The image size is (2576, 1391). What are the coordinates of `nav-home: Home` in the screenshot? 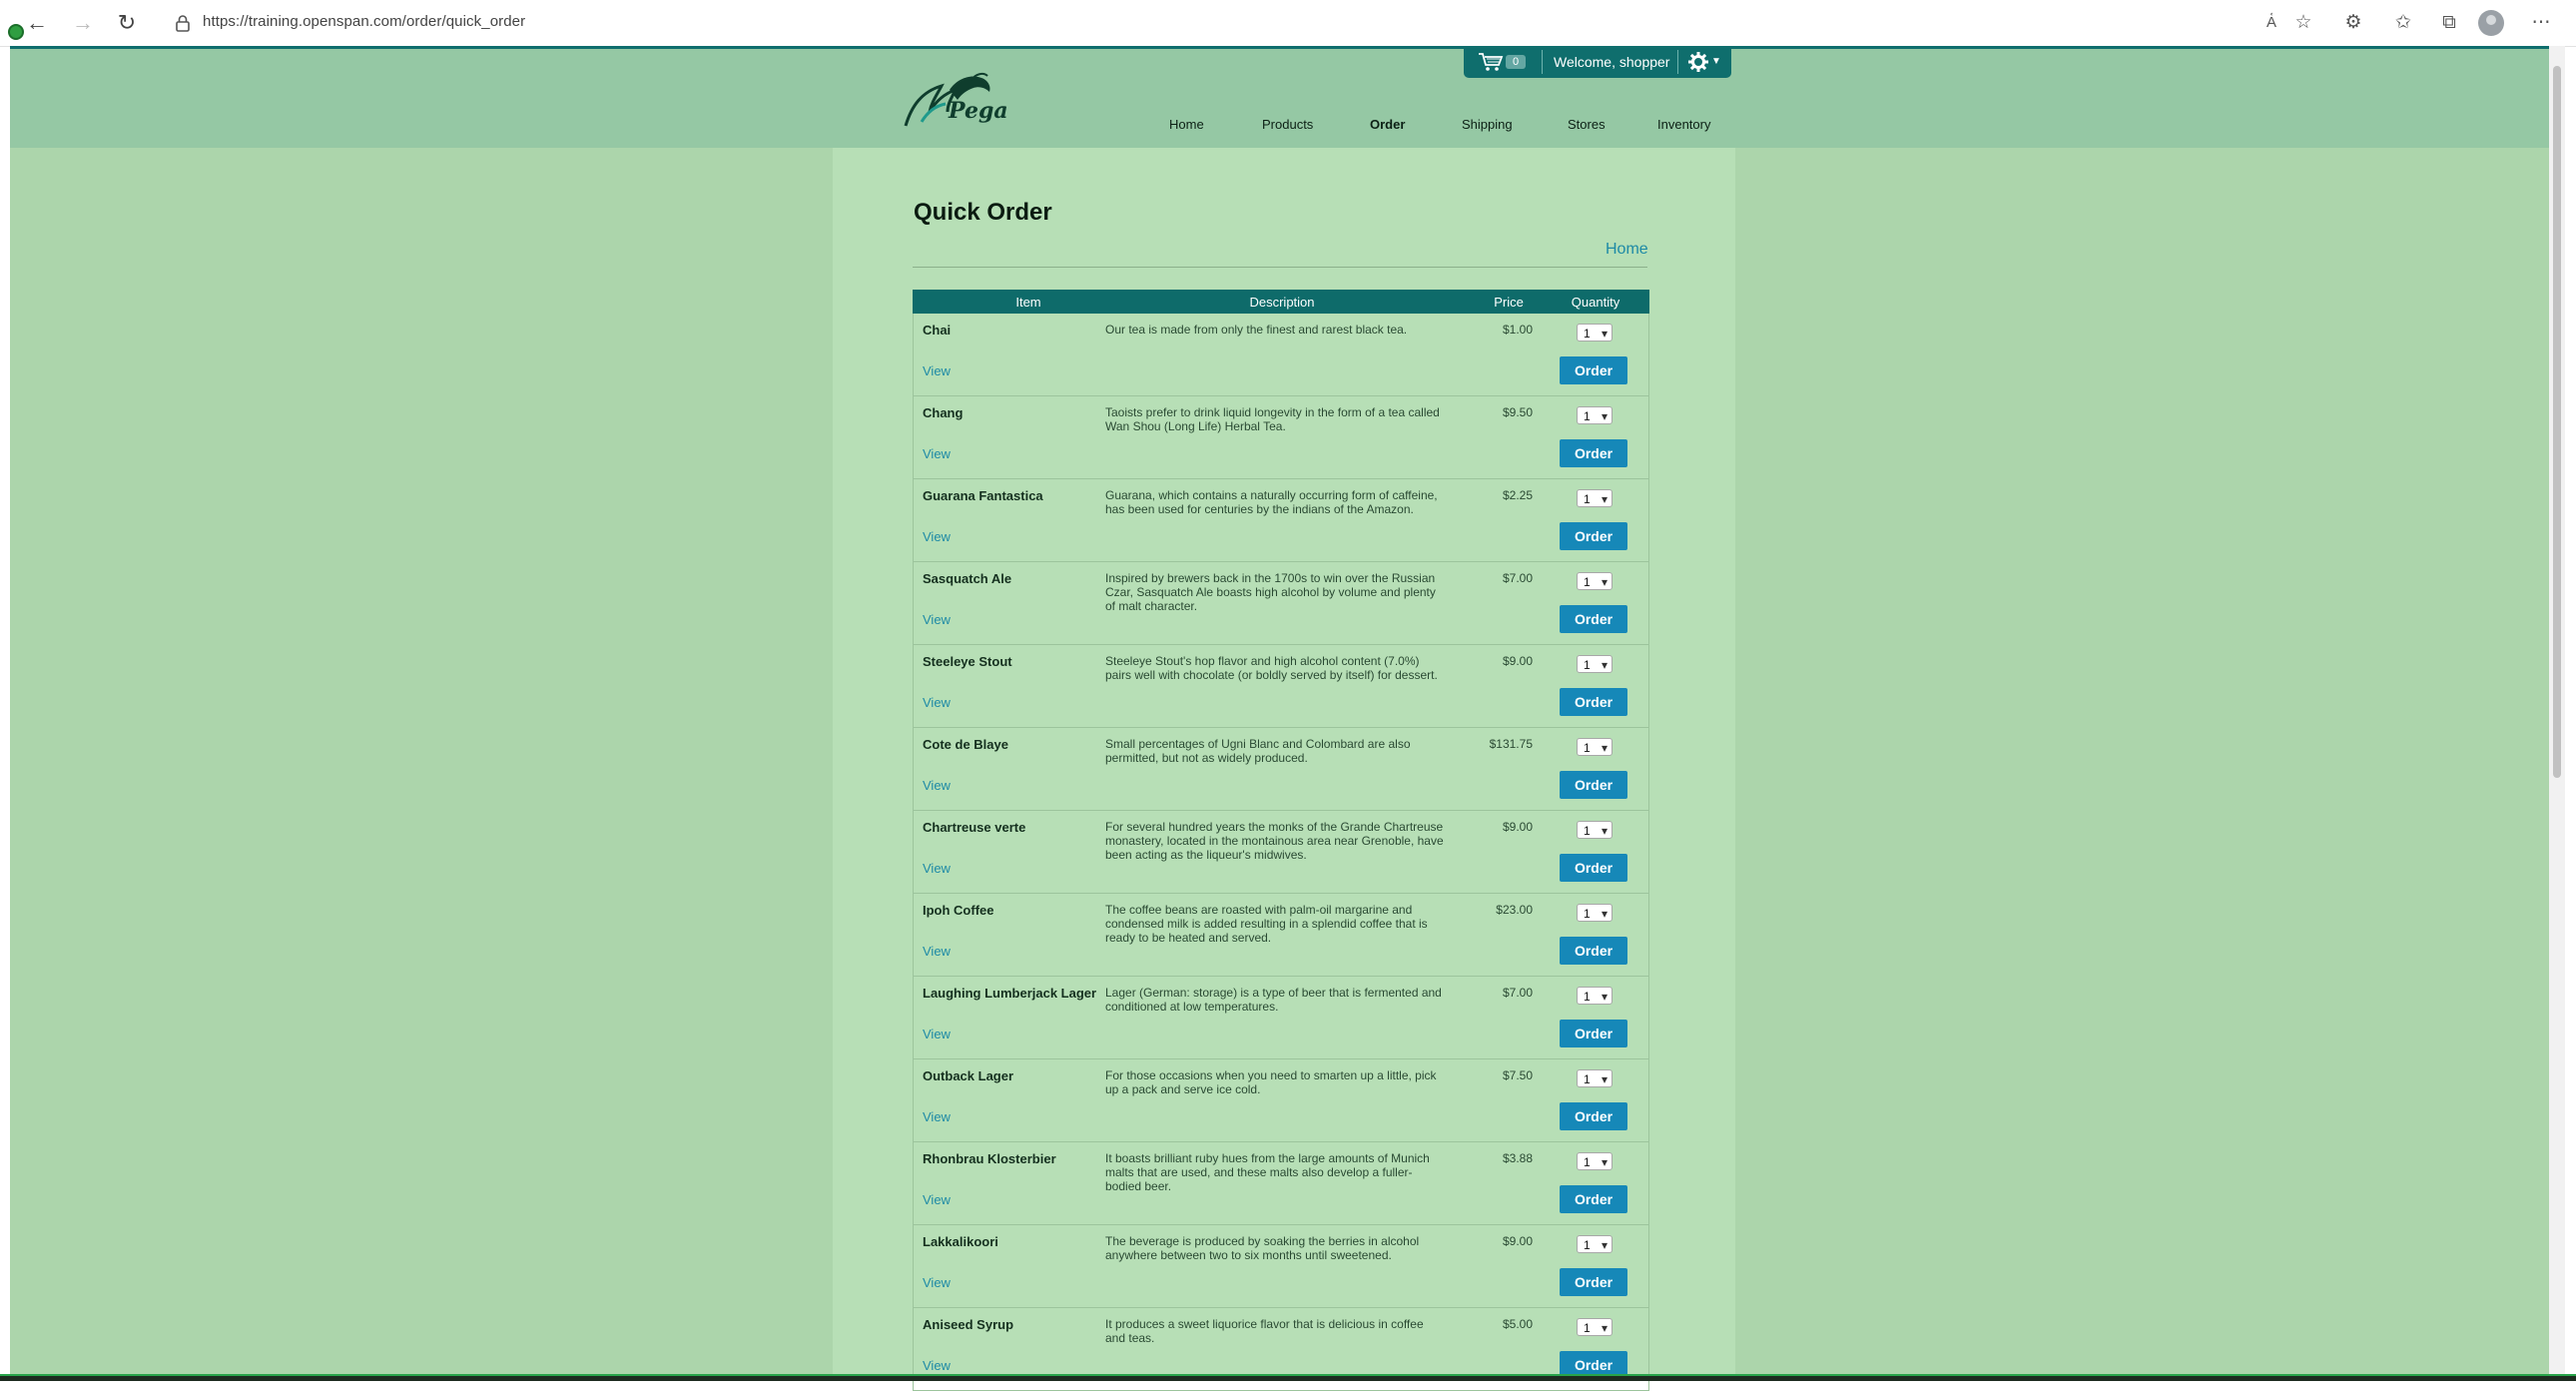 It's located at (1186, 125).